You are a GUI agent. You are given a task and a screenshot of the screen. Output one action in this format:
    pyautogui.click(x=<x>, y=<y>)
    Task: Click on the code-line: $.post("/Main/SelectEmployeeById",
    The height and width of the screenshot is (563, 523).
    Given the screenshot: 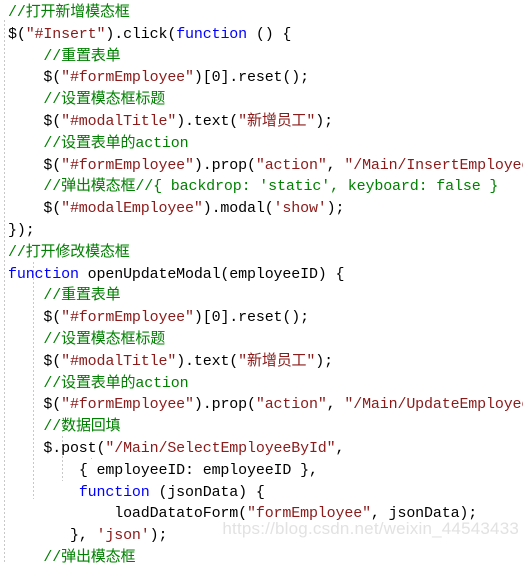 What is the action you would take?
    pyautogui.click(x=261, y=449)
    